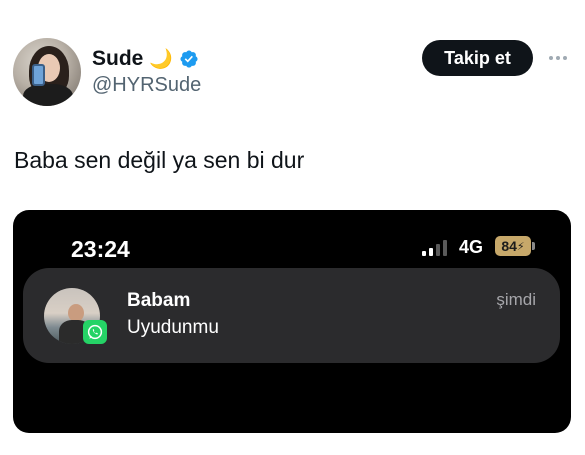  What do you see at coordinates (146, 85) in the screenshot?
I see `user-handle: @HYRSude` at bounding box center [146, 85].